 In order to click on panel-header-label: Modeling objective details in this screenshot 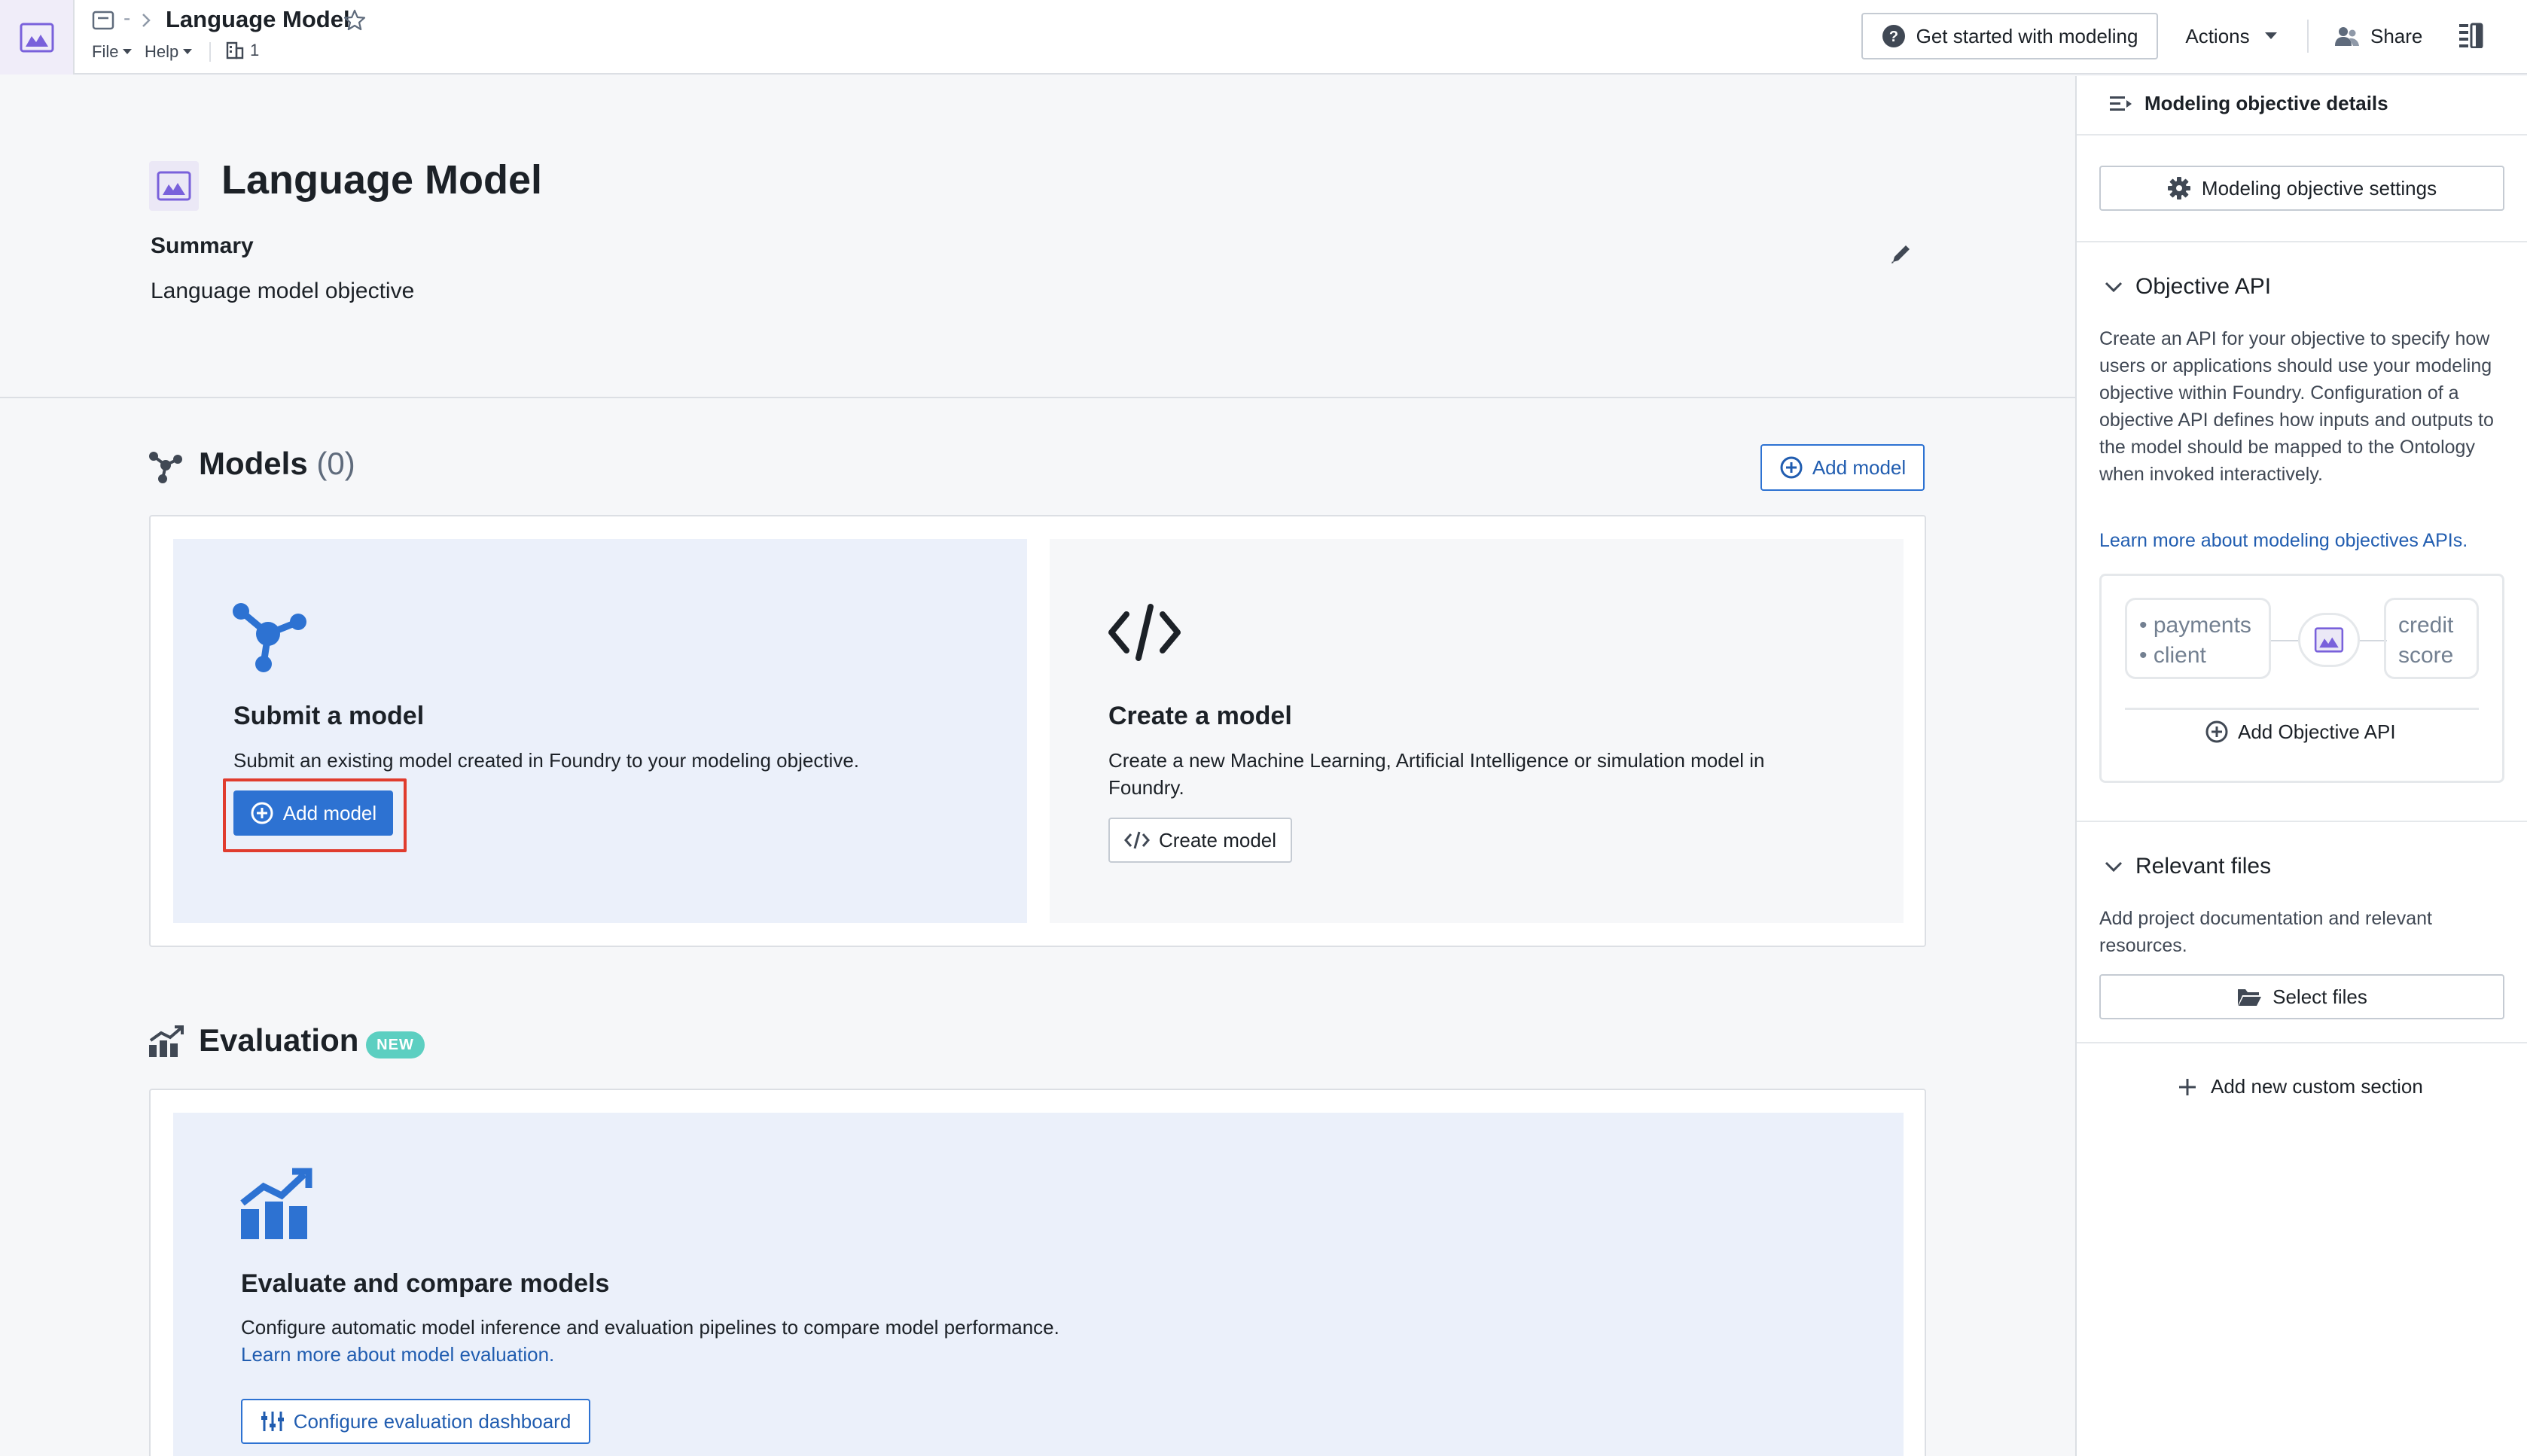, I will do `click(2266, 103)`.